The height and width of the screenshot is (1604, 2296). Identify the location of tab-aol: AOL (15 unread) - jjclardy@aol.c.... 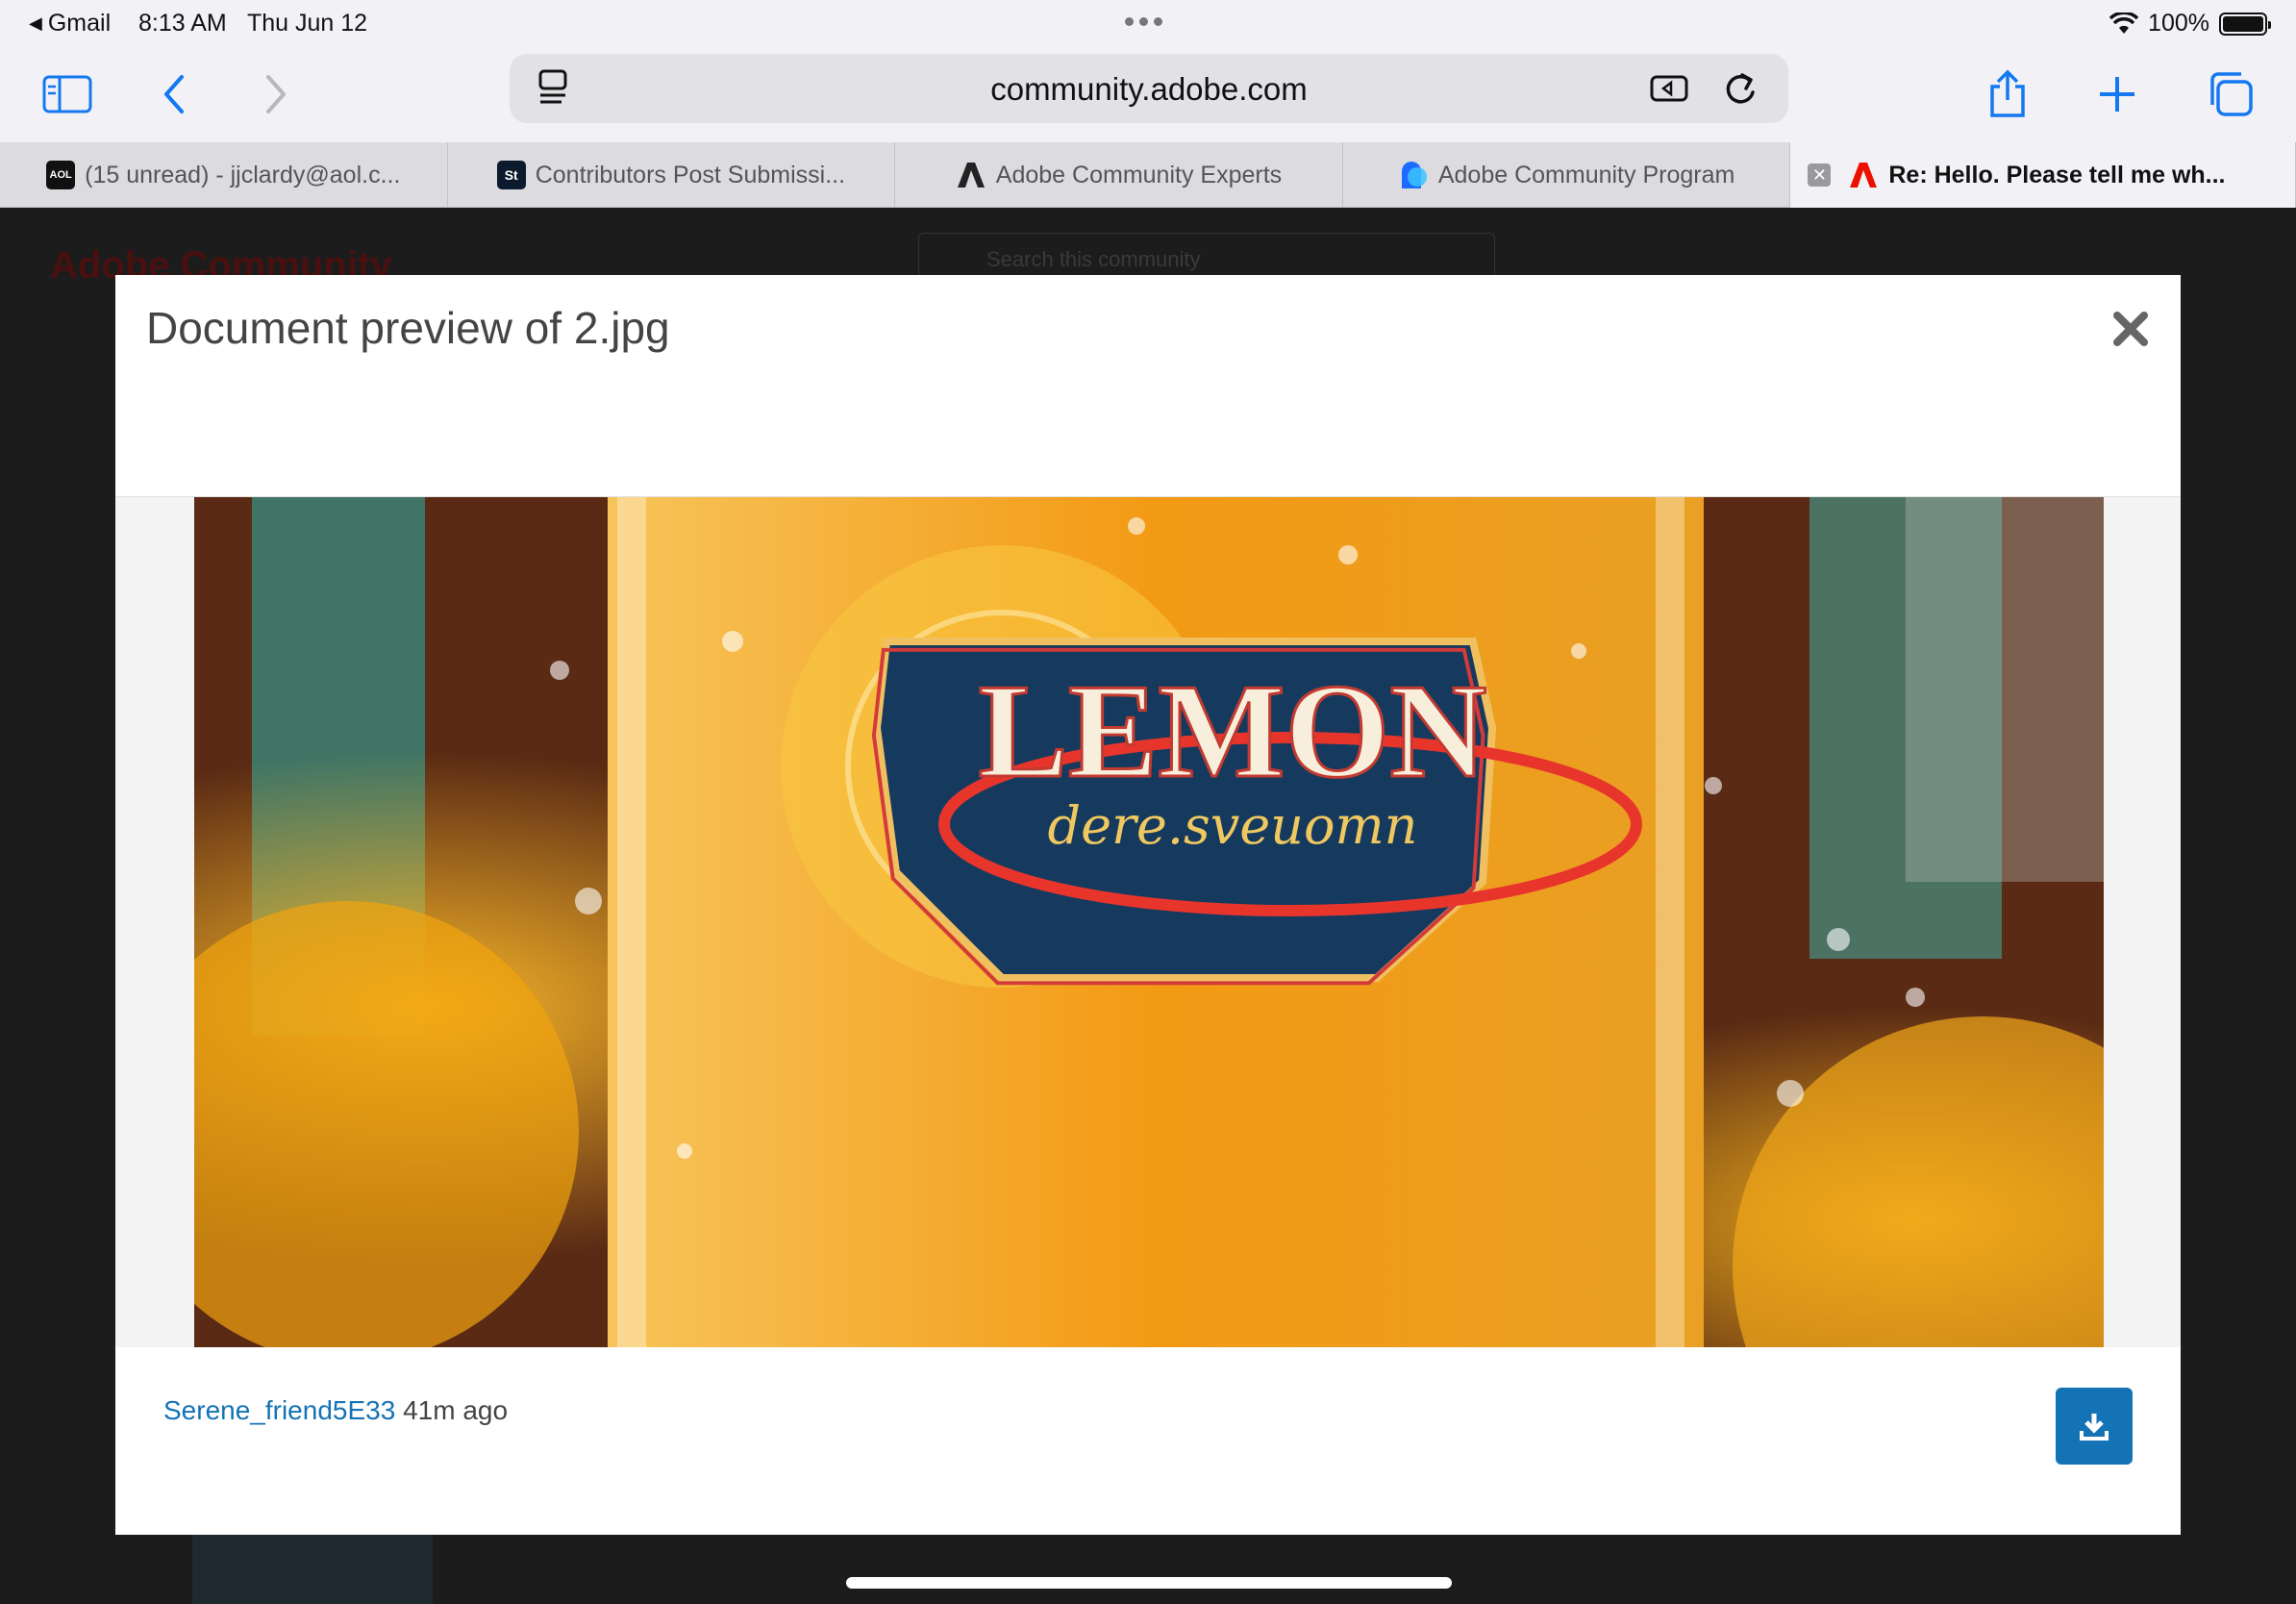
(224, 175).